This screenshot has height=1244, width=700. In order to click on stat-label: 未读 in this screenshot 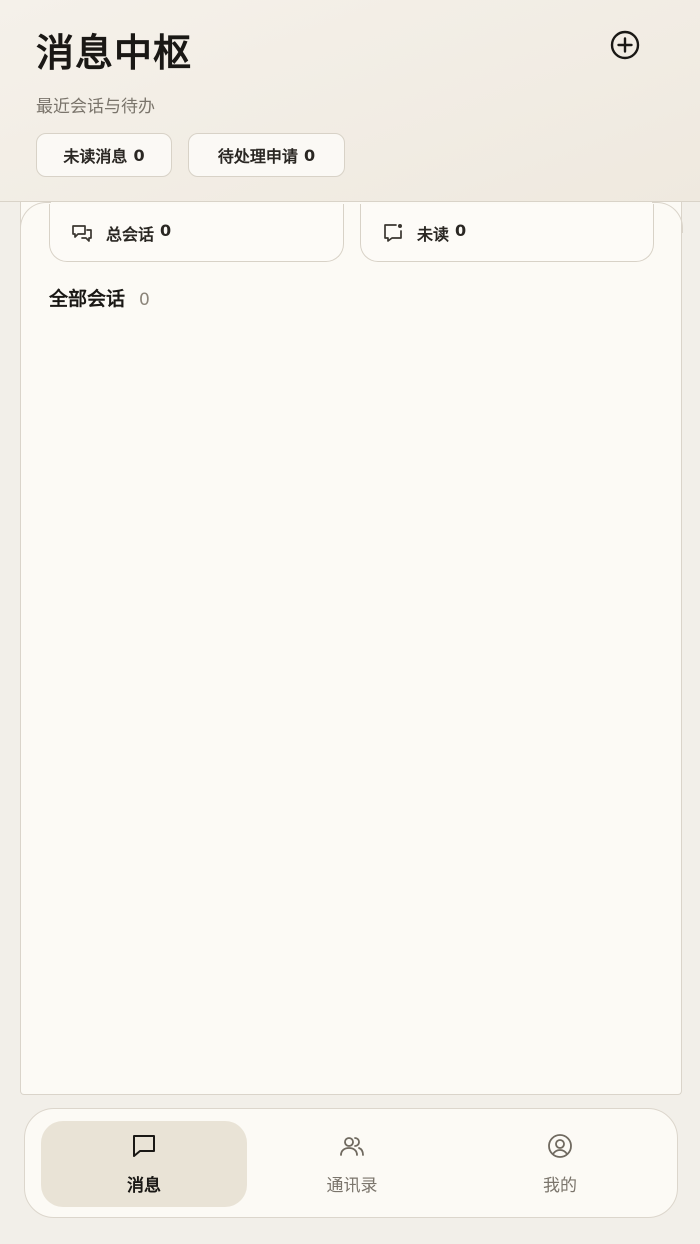, I will do `click(433, 234)`.